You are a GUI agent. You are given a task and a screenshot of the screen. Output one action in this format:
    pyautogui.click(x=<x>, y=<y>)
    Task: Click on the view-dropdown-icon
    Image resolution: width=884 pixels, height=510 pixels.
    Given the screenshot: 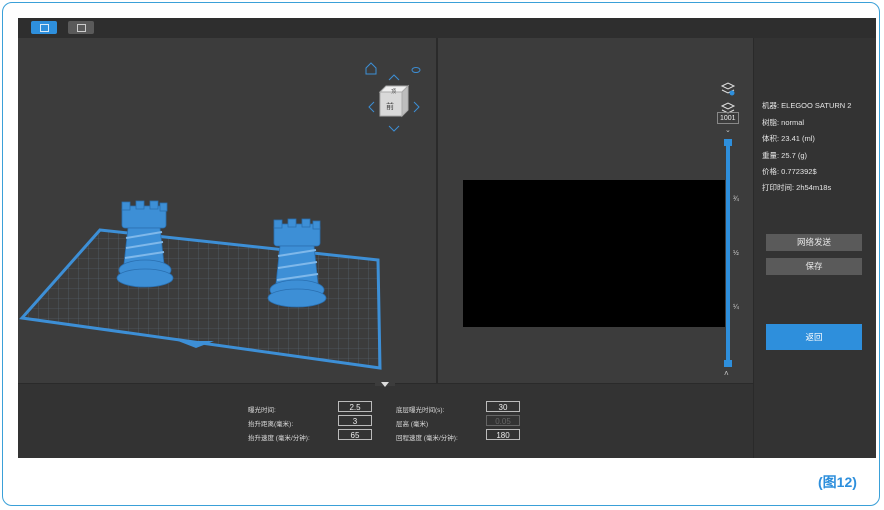 What is the action you would take?
    pyautogui.click(x=81, y=27)
    